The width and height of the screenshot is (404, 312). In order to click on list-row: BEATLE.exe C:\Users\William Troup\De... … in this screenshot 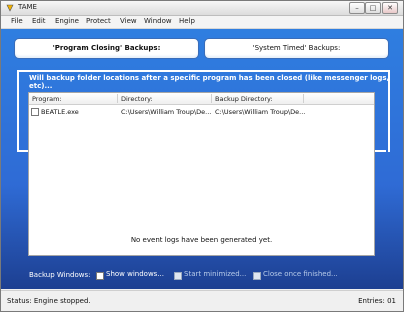, I will do `click(201, 111)`.